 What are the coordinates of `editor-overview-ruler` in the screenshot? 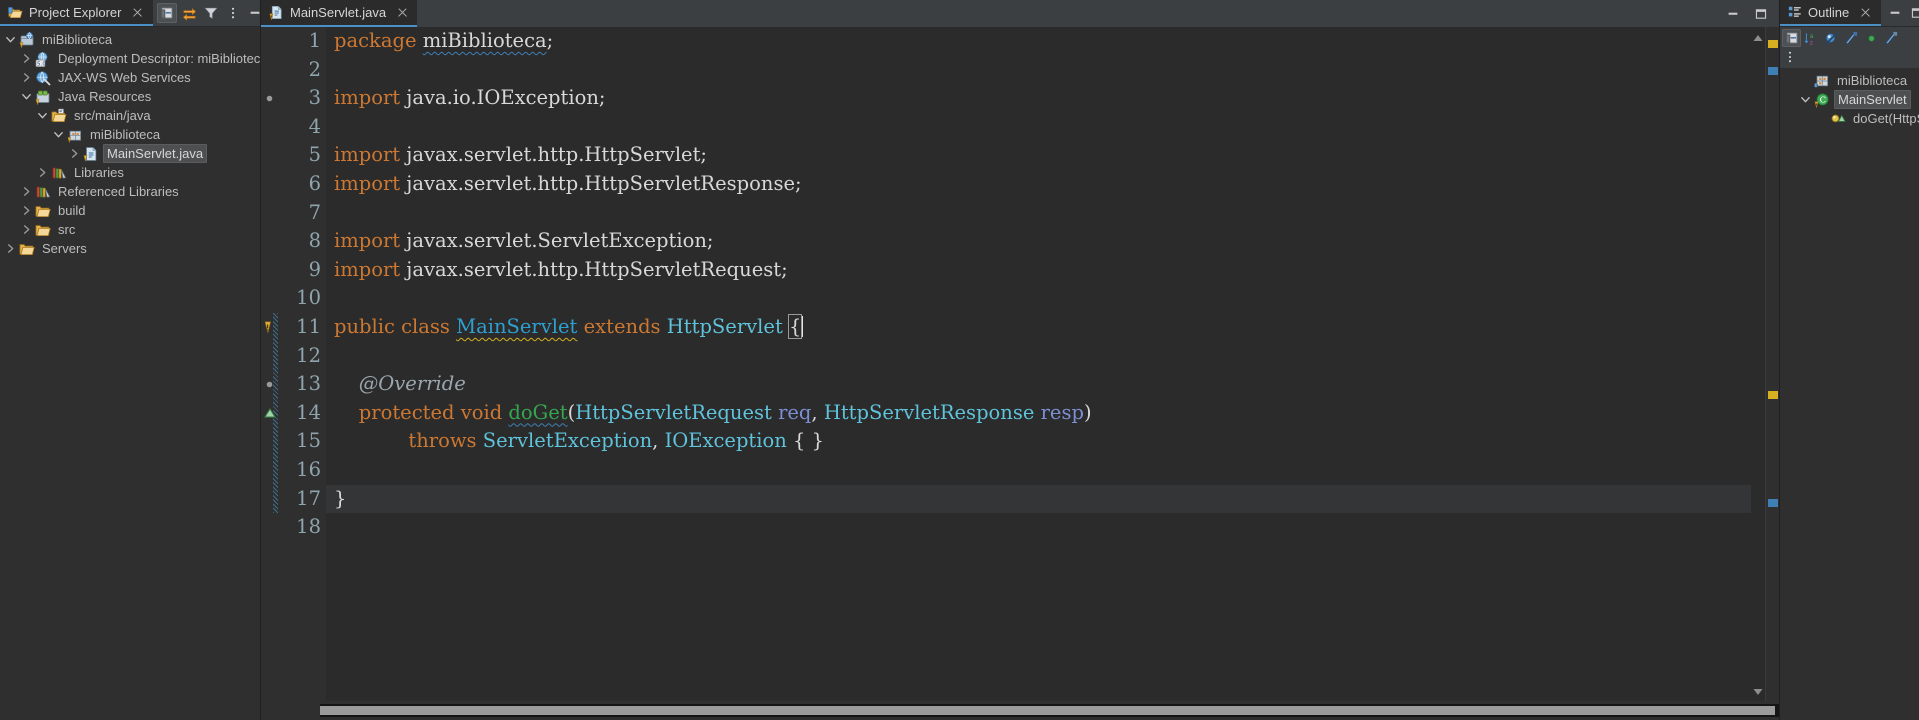 It's located at (1772, 364).